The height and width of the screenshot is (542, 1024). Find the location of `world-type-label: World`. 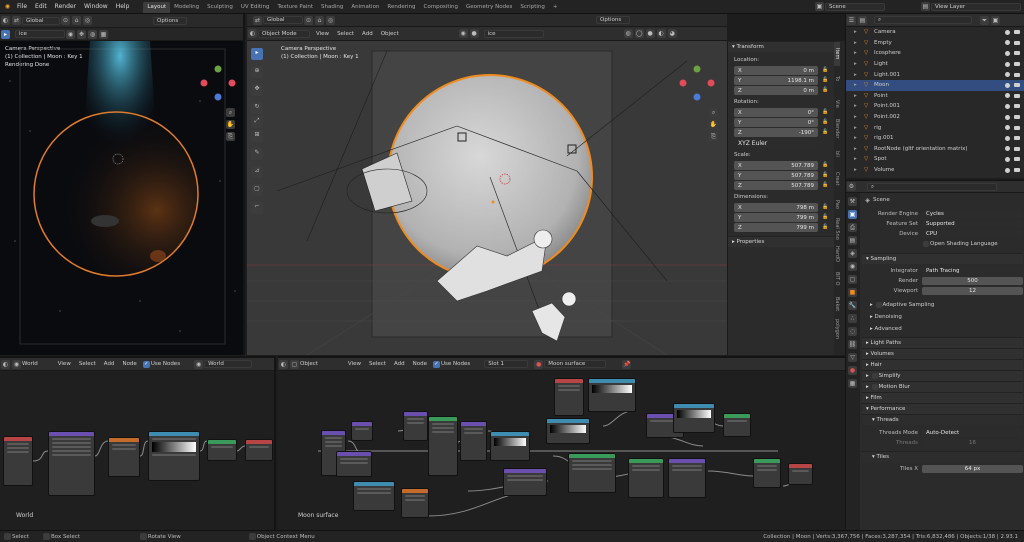

world-type-label: World is located at coordinates (30, 364).